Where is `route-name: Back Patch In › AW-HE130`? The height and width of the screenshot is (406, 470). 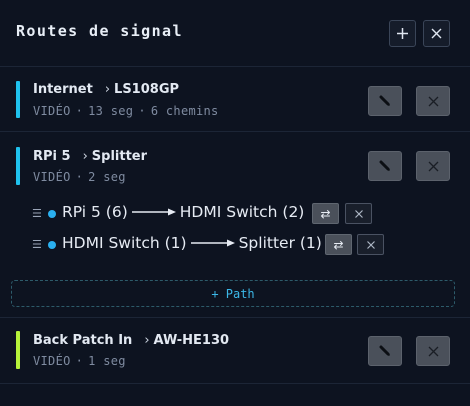
route-name: Back Patch In › AW-HE130 is located at coordinates (131, 340).